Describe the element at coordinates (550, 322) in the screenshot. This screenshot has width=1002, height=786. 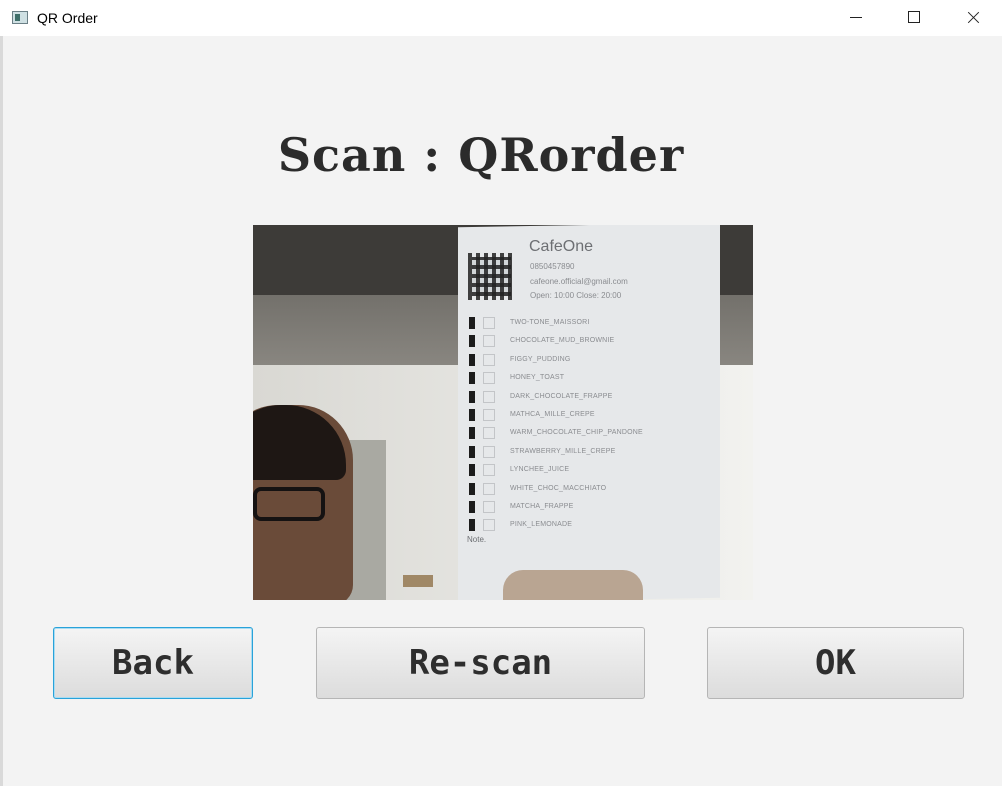
I see `menu-item: TWO-TONE_MAISSORI` at that location.